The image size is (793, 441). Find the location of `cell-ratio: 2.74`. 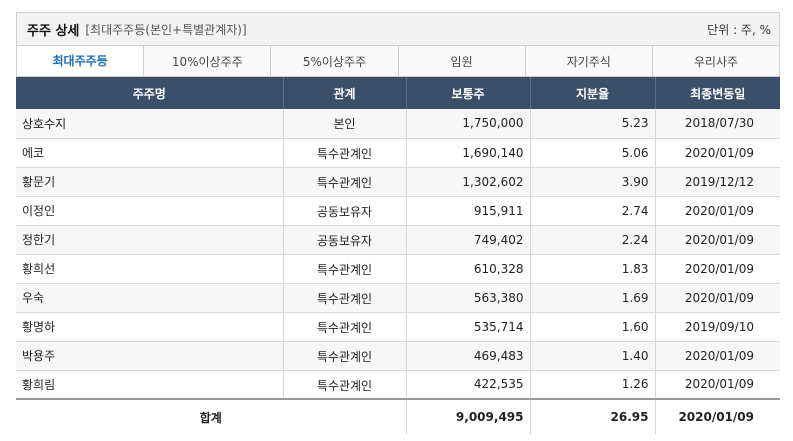

cell-ratio: 2.74 is located at coordinates (593, 211).